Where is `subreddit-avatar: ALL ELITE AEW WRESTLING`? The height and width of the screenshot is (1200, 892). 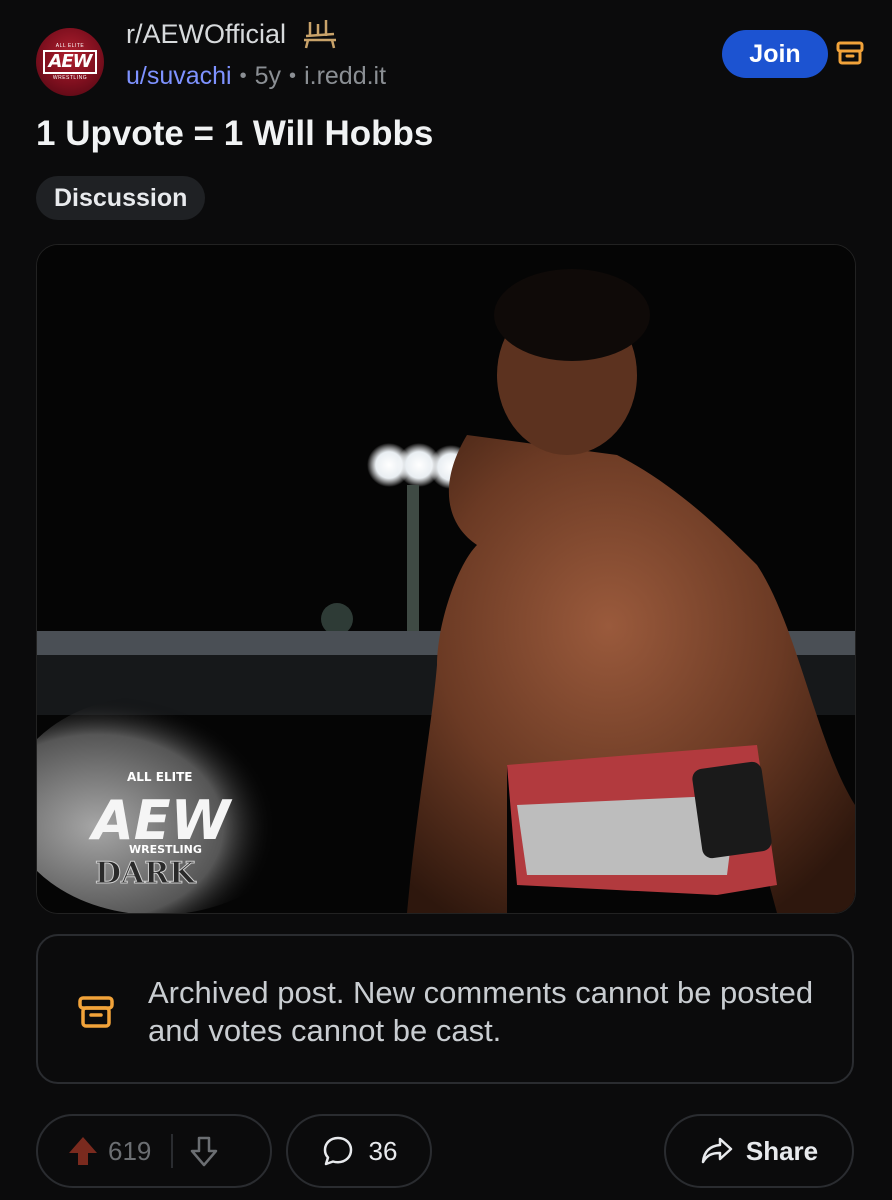
subreddit-avatar: ALL ELITE AEW WRESTLING is located at coordinates (70, 62).